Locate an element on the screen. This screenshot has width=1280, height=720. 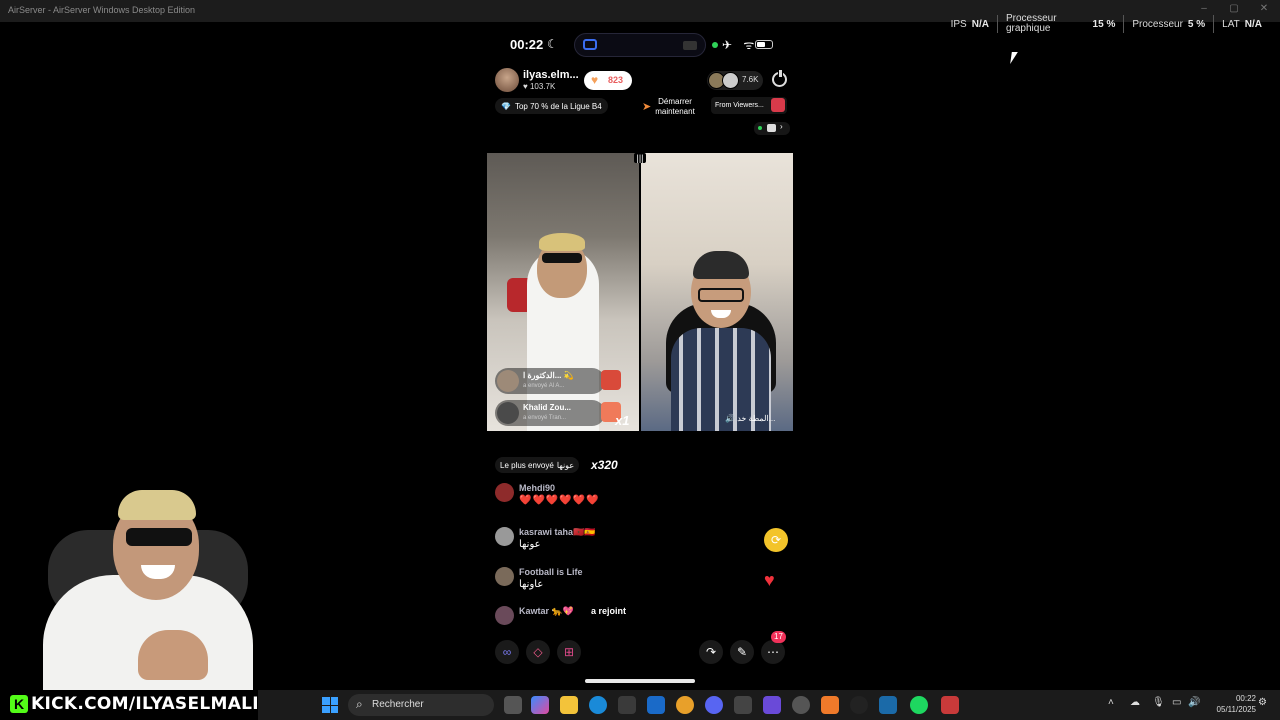
apps-grid-icon: ⊞ is located at coordinates (569, 652).